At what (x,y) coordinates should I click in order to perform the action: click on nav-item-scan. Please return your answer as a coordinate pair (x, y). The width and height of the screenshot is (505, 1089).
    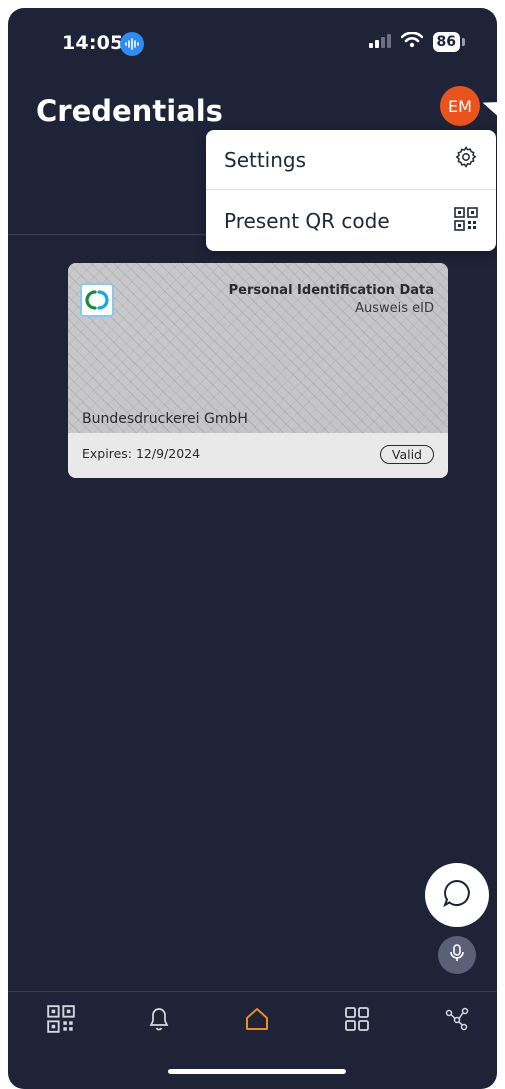
    Looking at the image, I should click on (61, 1021).